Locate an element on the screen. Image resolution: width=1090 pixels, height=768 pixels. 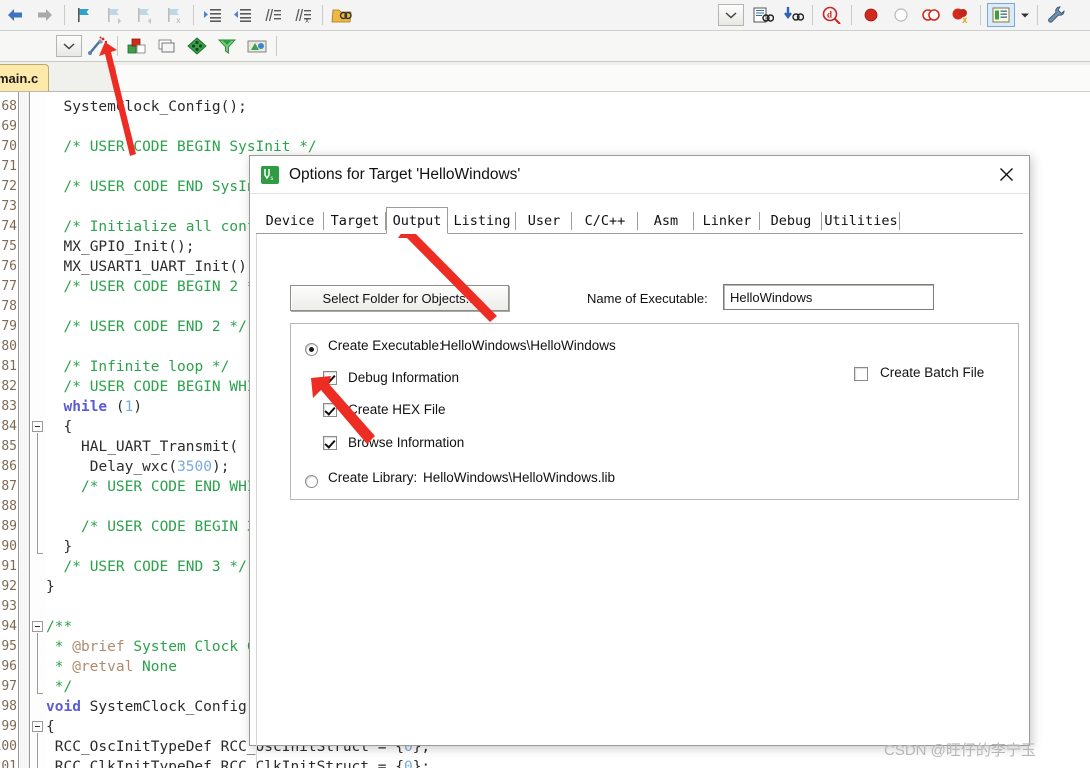
fold-bracket-line is located at coordinates (37, 493).